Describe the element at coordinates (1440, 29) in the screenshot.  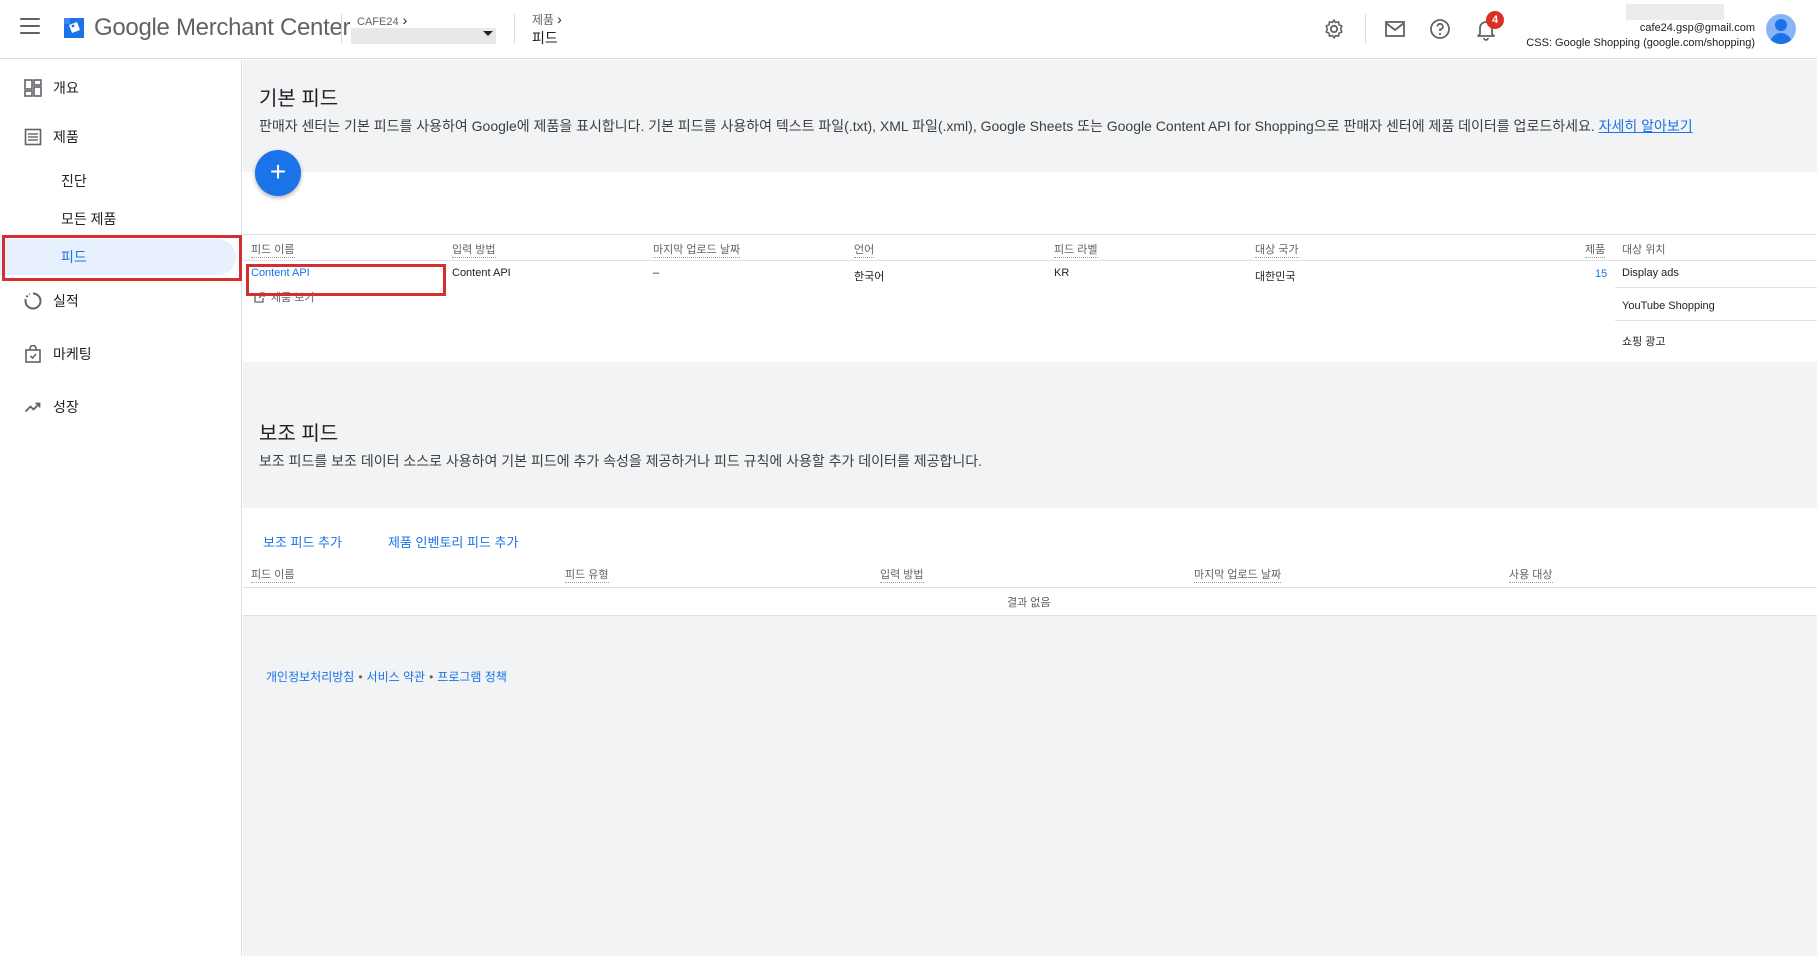
I see `help-icon` at that location.